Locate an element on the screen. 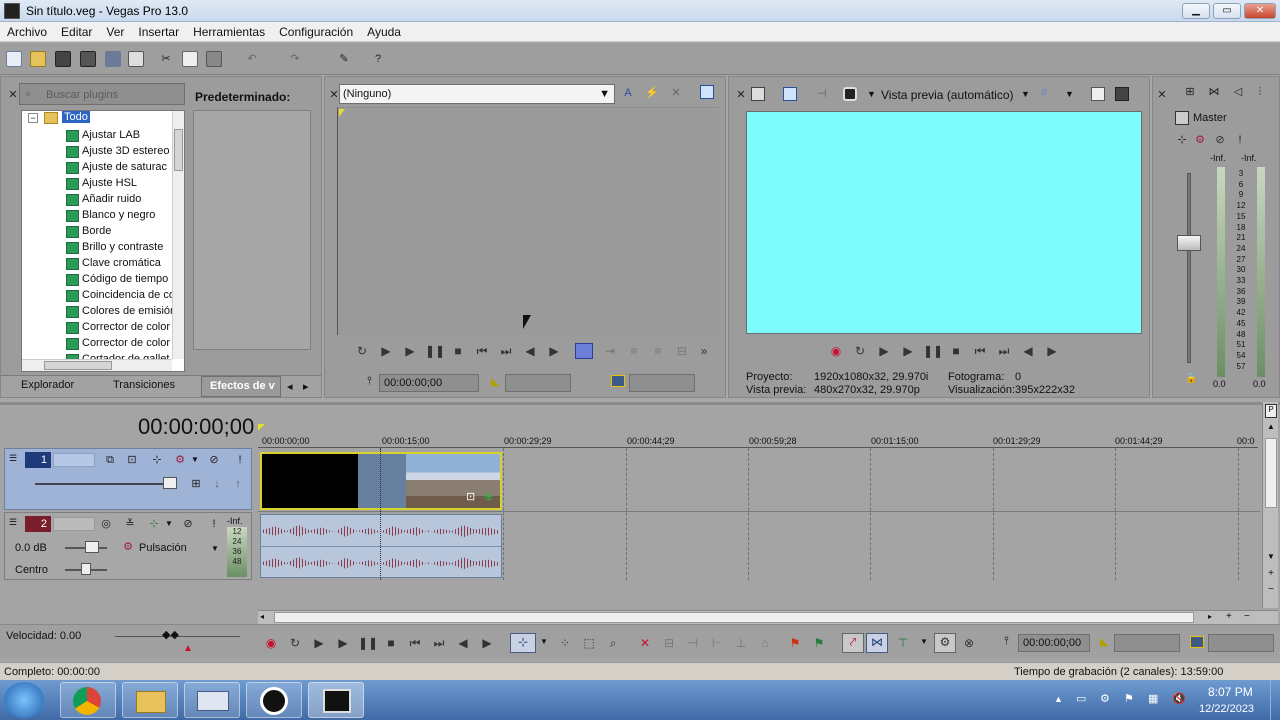 The image size is (1280, 720). mixer-properties-icon: ⊞ is located at coordinates (1190, 92).